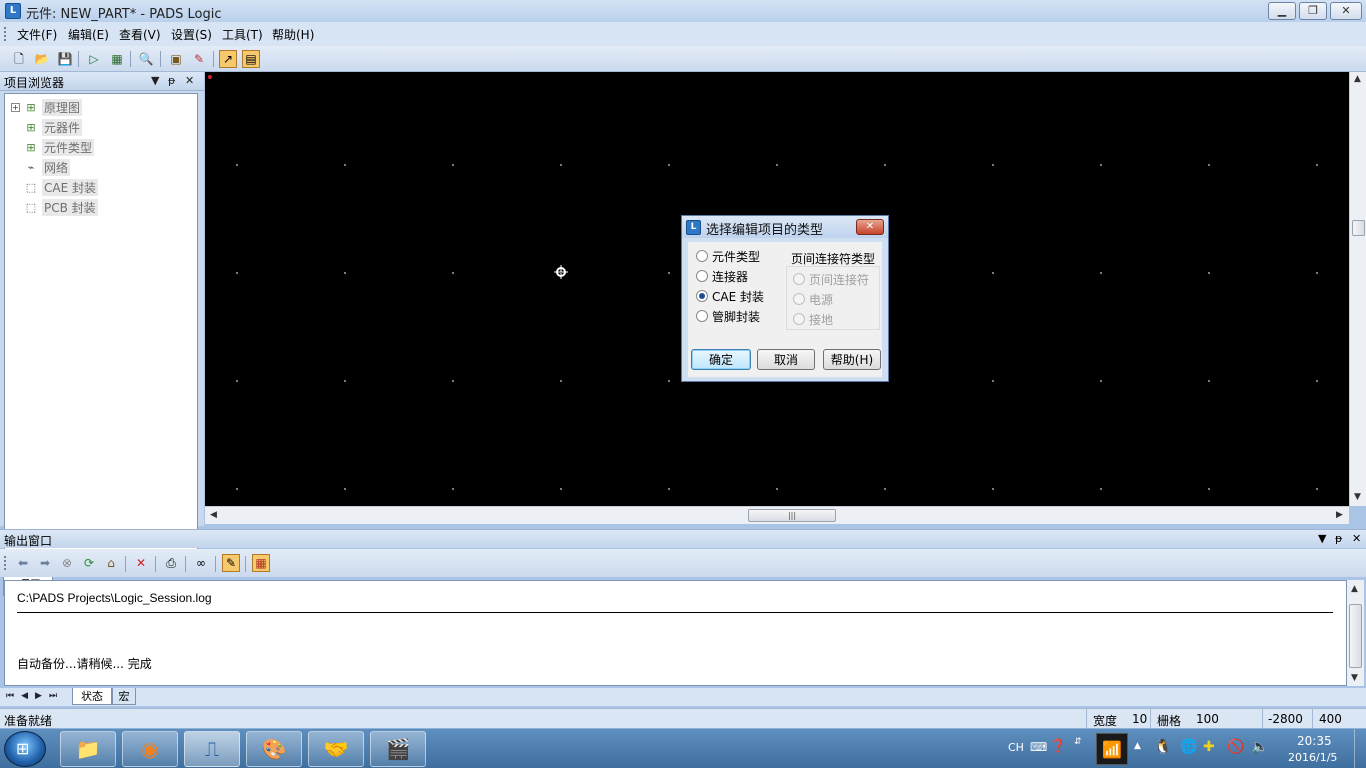 This screenshot has width=1366, height=768. I want to click on clear-icon: ✕, so click(141, 563).